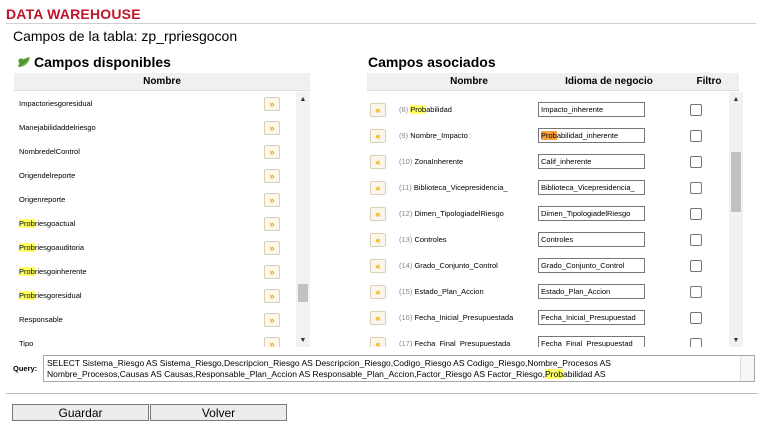 Image resolution: width=761 pixels, height=428 pixels. What do you see at coordinates (591, 291) in the screenshot?
I see `business-name-input: Estado_Plan_Accion` at bounding box center [591, 291].